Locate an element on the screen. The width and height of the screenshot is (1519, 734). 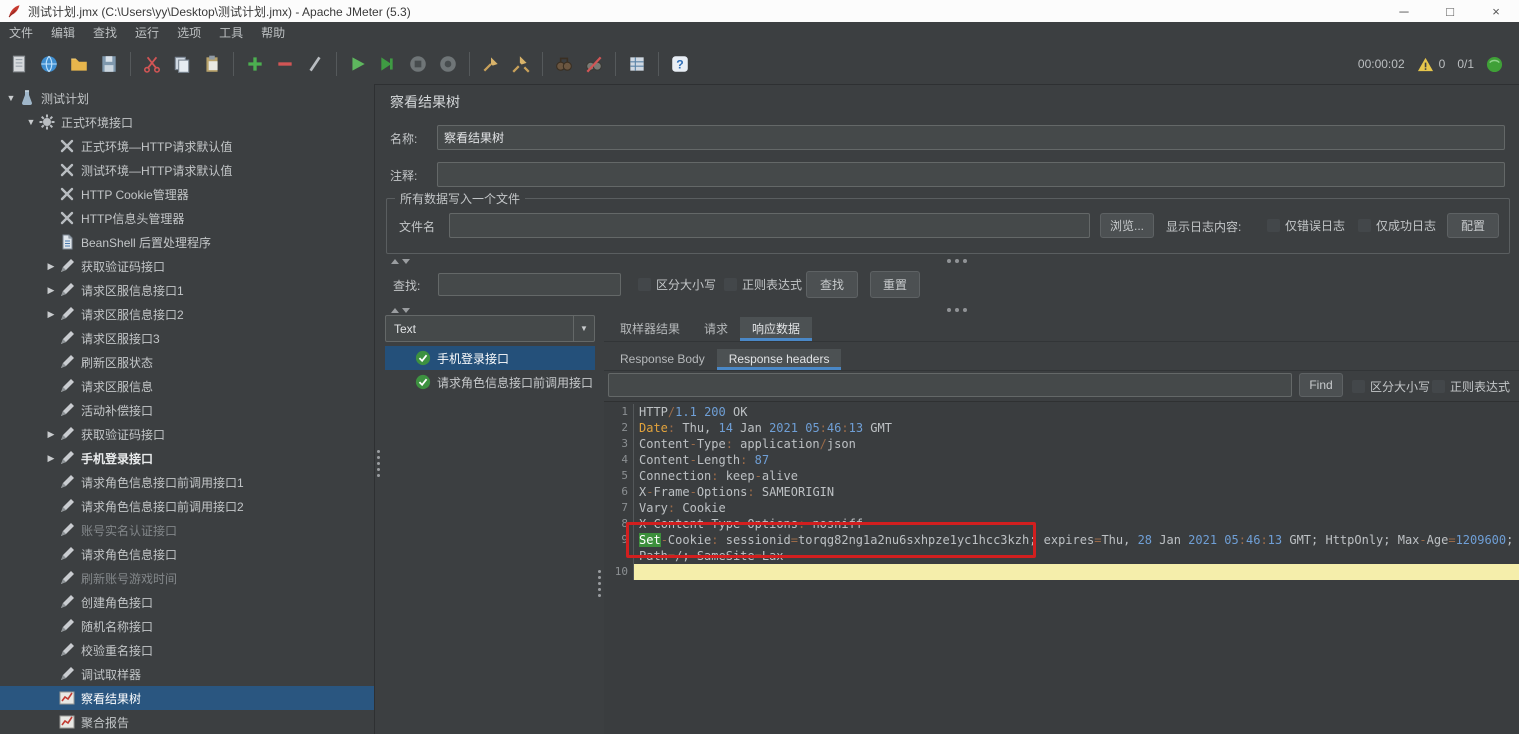
tree-item: HTTP Cookie管理器 is located at coordinates (187, 194).